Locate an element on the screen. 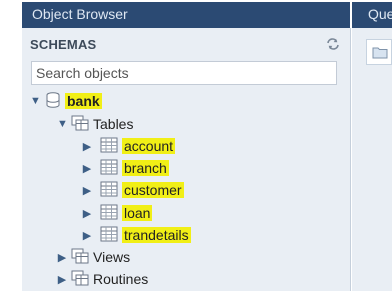 Image resolution: width=392 pixels, height=291 pixels. tree-node-table: ▶ account is located at coordinates (129, 146).